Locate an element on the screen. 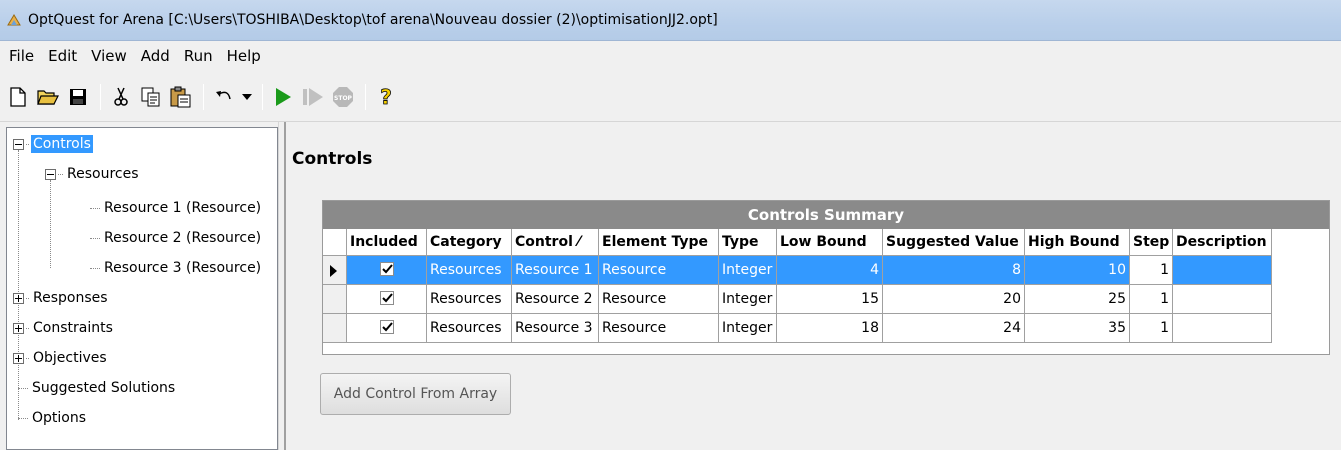 Image resolution: width=1341 pixels, height=450 pixels. cell-suggested-value: 20 is located at coordinates (954, 299).